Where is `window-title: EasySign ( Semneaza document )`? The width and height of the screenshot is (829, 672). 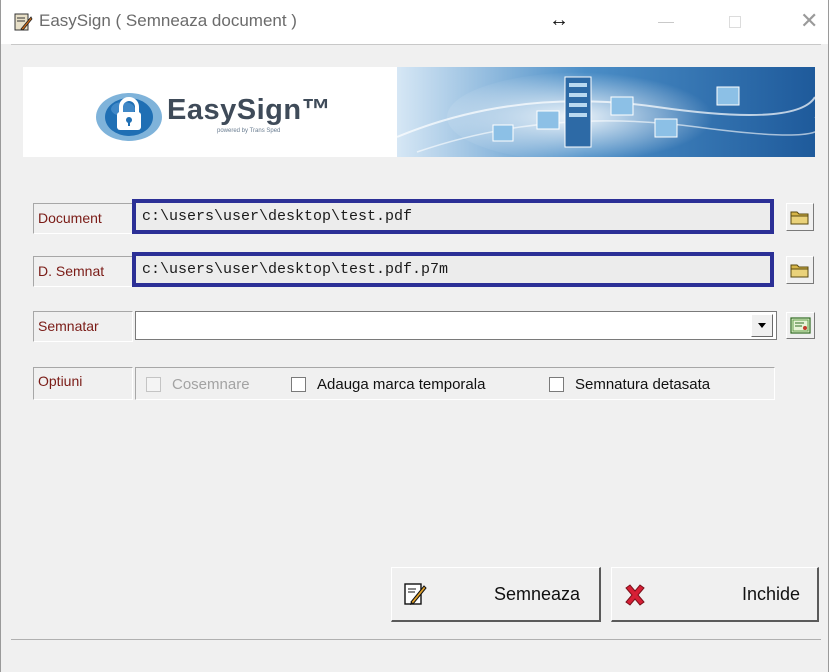 window-title: EasySign ( Semneaza document ) is located at coordinates (168, 20).